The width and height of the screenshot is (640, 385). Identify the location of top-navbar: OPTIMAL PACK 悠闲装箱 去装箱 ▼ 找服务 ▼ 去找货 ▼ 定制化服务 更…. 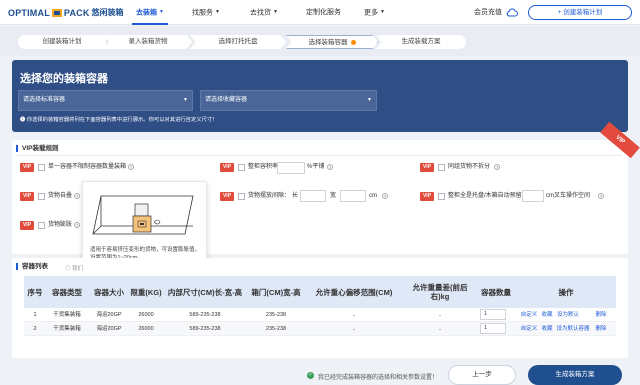
(320, 12).